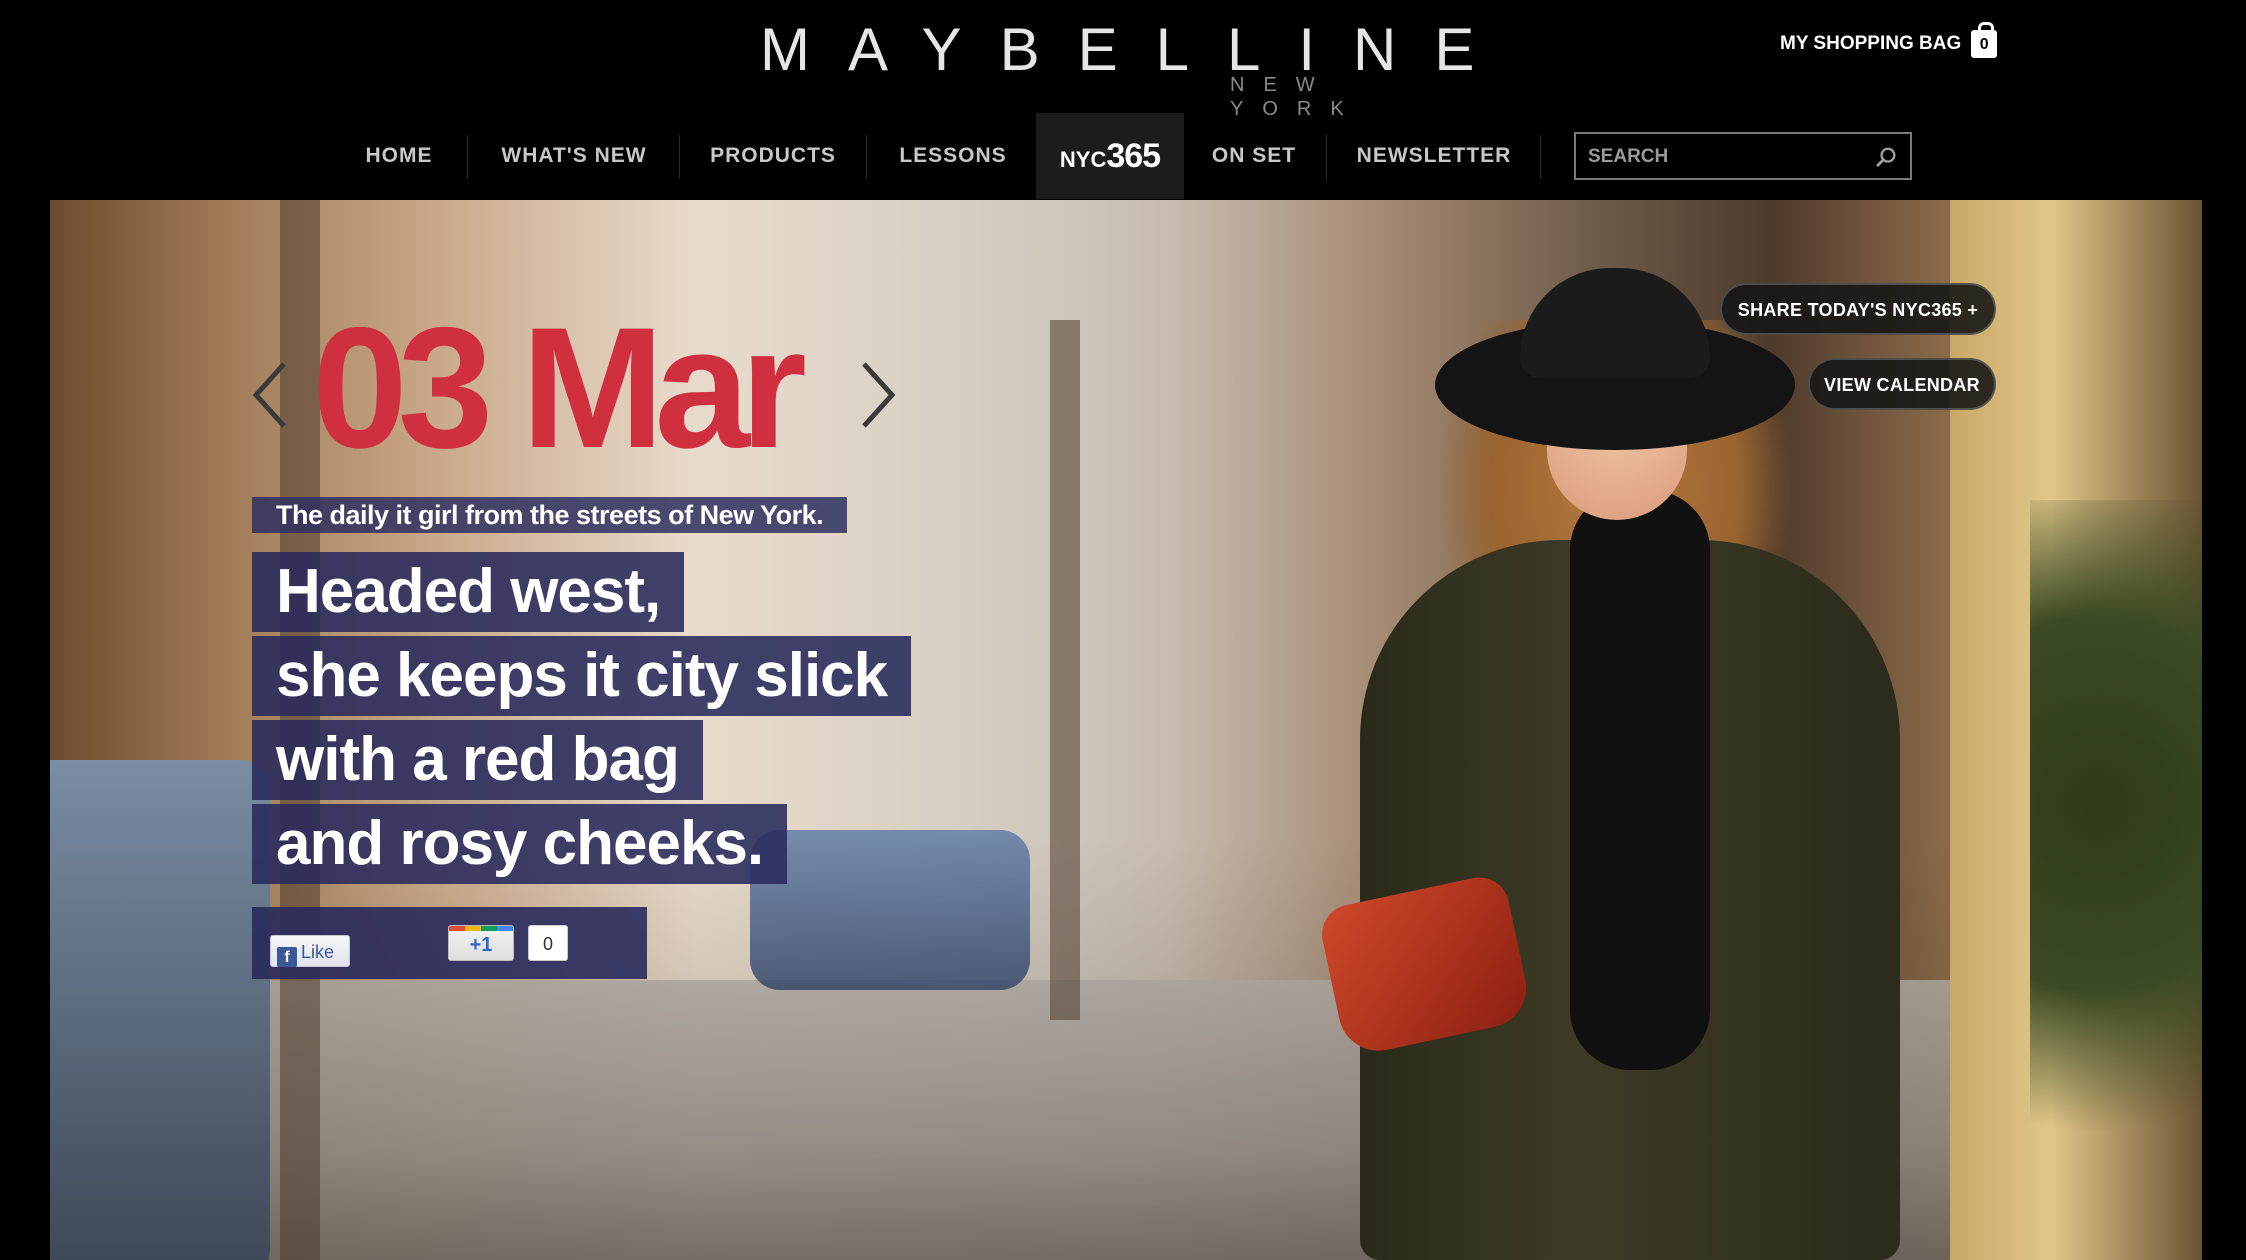 This screenshot has height=1260, width=2246. Describe the element at coordinates (773, 156) in the screenshot. I see `nav-products: PRODUCTS` at that location.